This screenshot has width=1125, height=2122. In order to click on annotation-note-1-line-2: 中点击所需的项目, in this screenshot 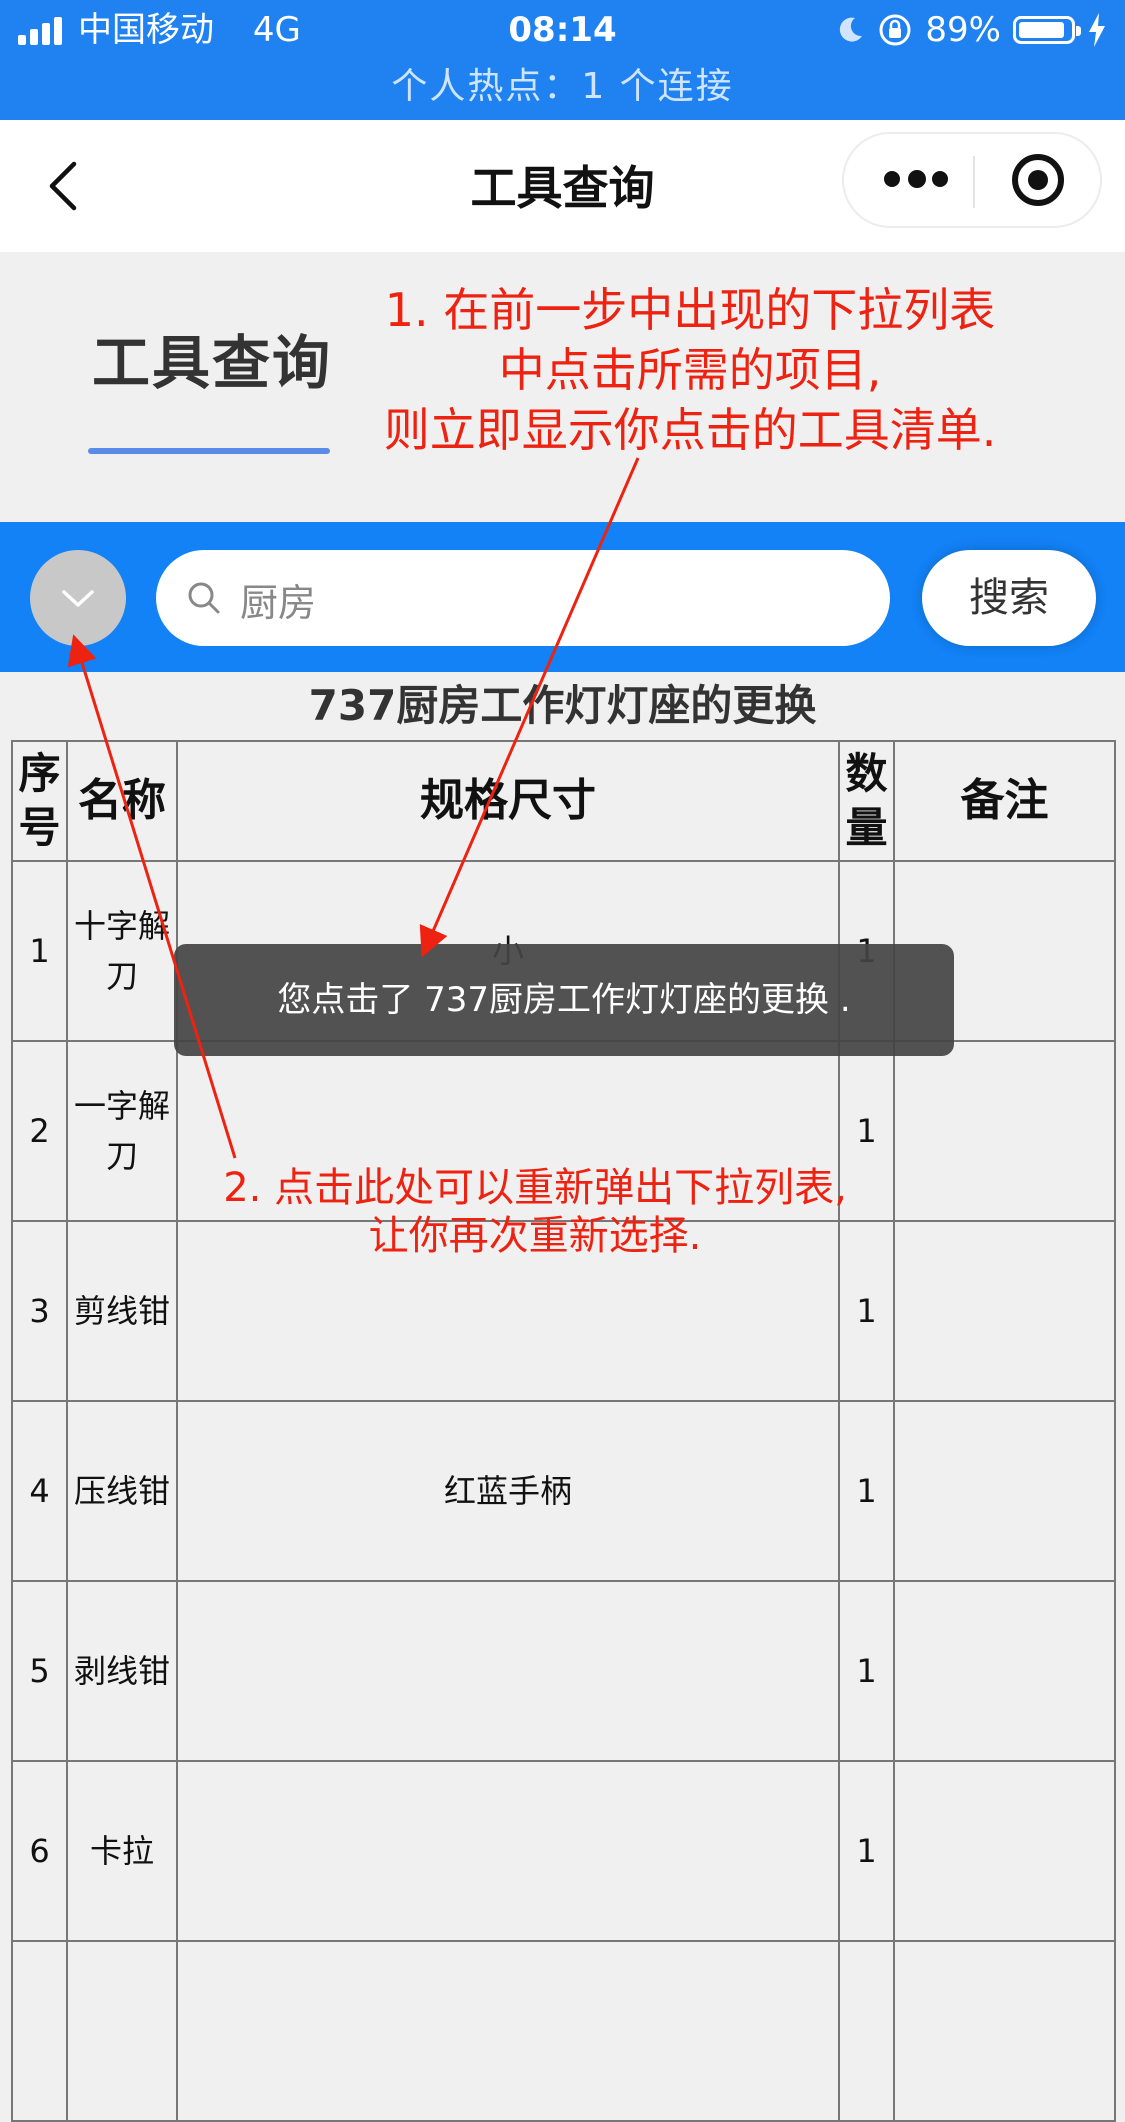, I will do `click(690, 370)`.